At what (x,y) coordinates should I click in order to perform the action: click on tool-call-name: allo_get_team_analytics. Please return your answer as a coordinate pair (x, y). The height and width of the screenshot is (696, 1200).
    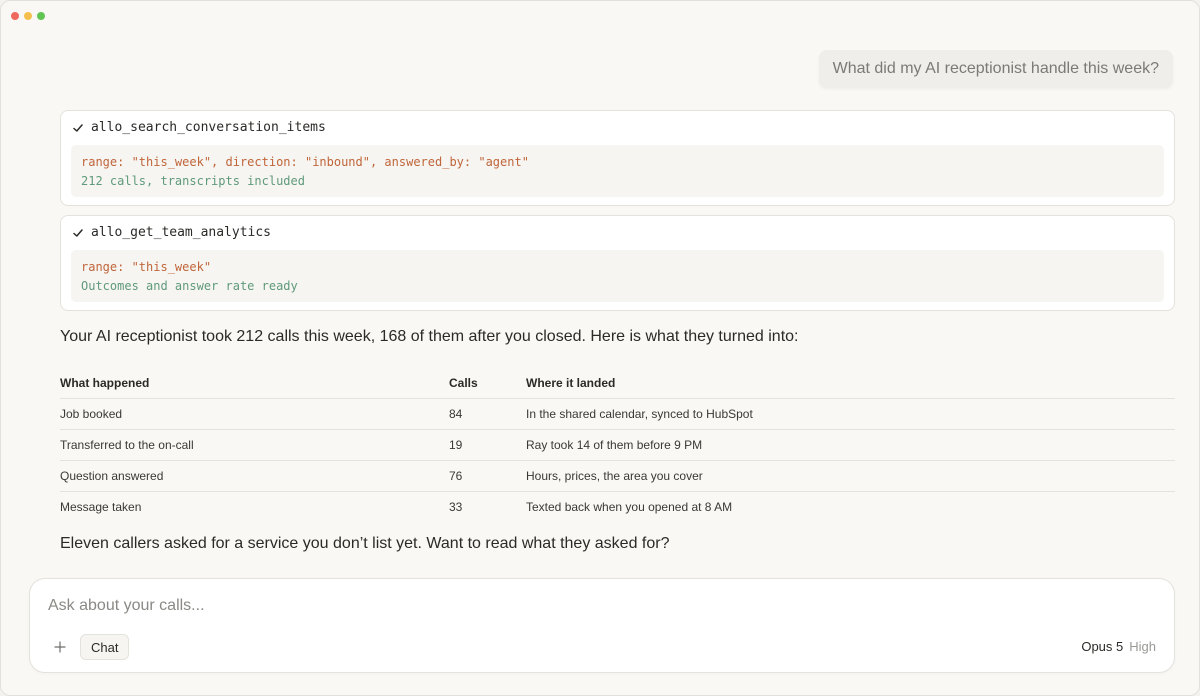
    Looking at the image, I should click on (181, 232).